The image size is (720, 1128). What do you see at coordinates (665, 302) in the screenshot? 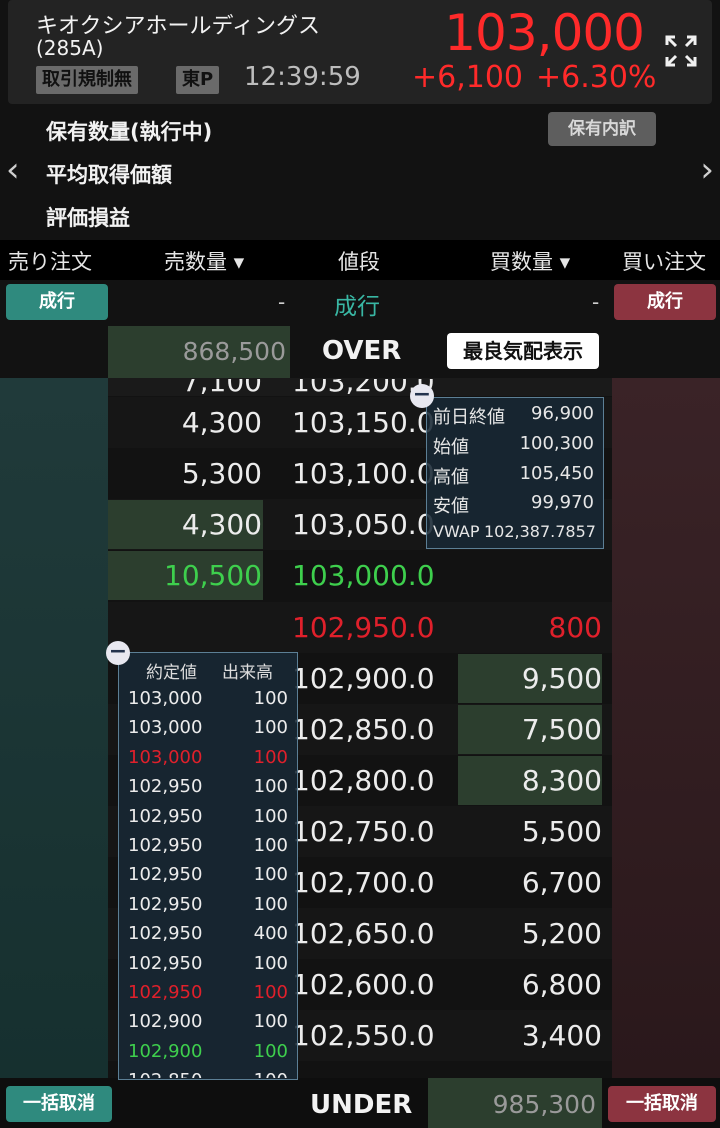
I see `buy-market-button: 成行` at bounding box center [665, 302].